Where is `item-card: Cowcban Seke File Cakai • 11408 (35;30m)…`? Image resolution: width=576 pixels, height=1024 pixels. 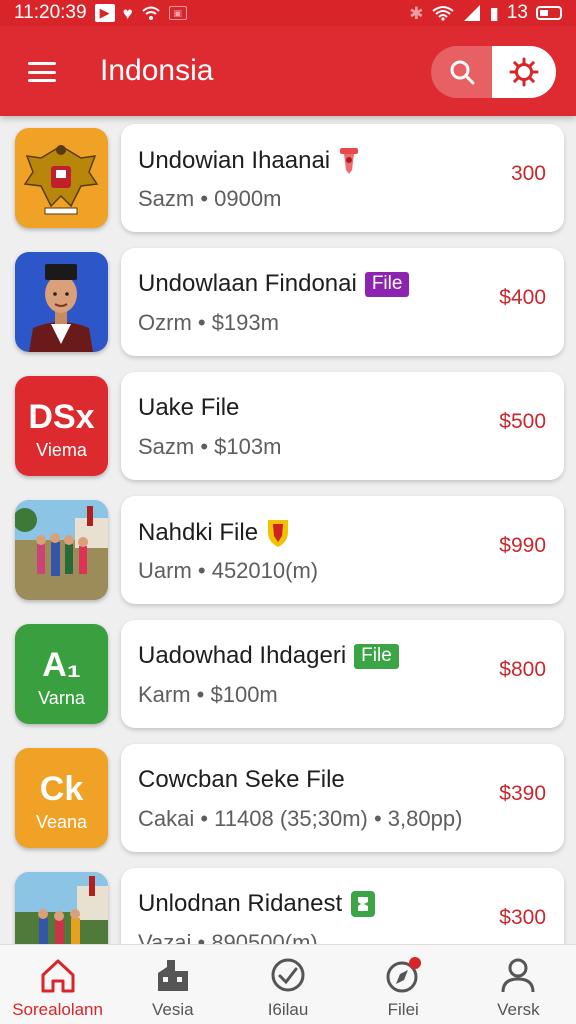
item-card: Cowcban Seke File Cakai • 11408 (35;30m)… is located at coordinates (342, 798).